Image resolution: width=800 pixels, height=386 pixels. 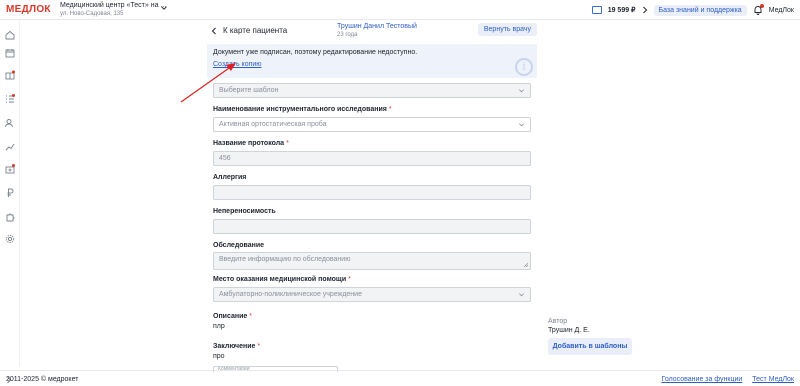 What do you see at coordinates (233, 316) in the screenshot?
I see `description-label: Описание *` at bounding box center [233, 316].